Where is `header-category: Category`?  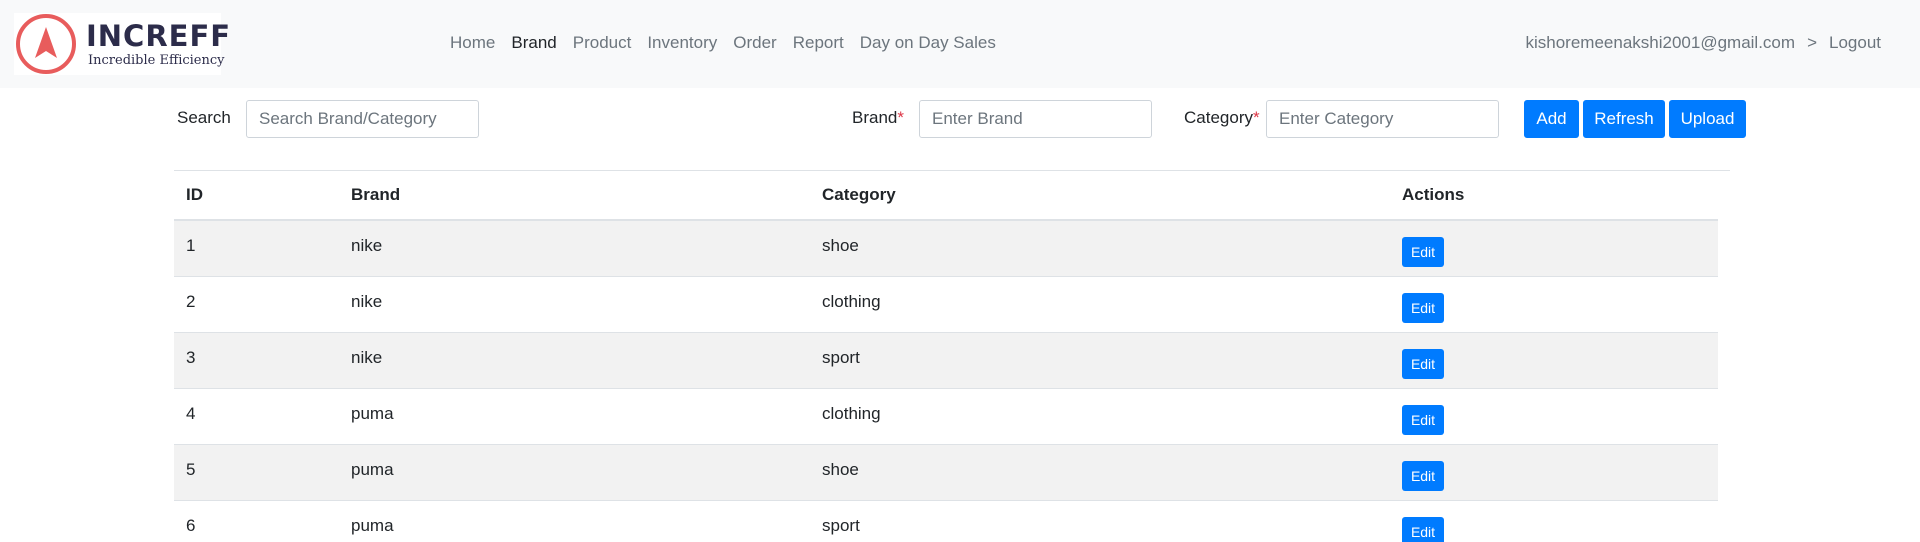 header-category: Category is located at coordinates (1100, 195).